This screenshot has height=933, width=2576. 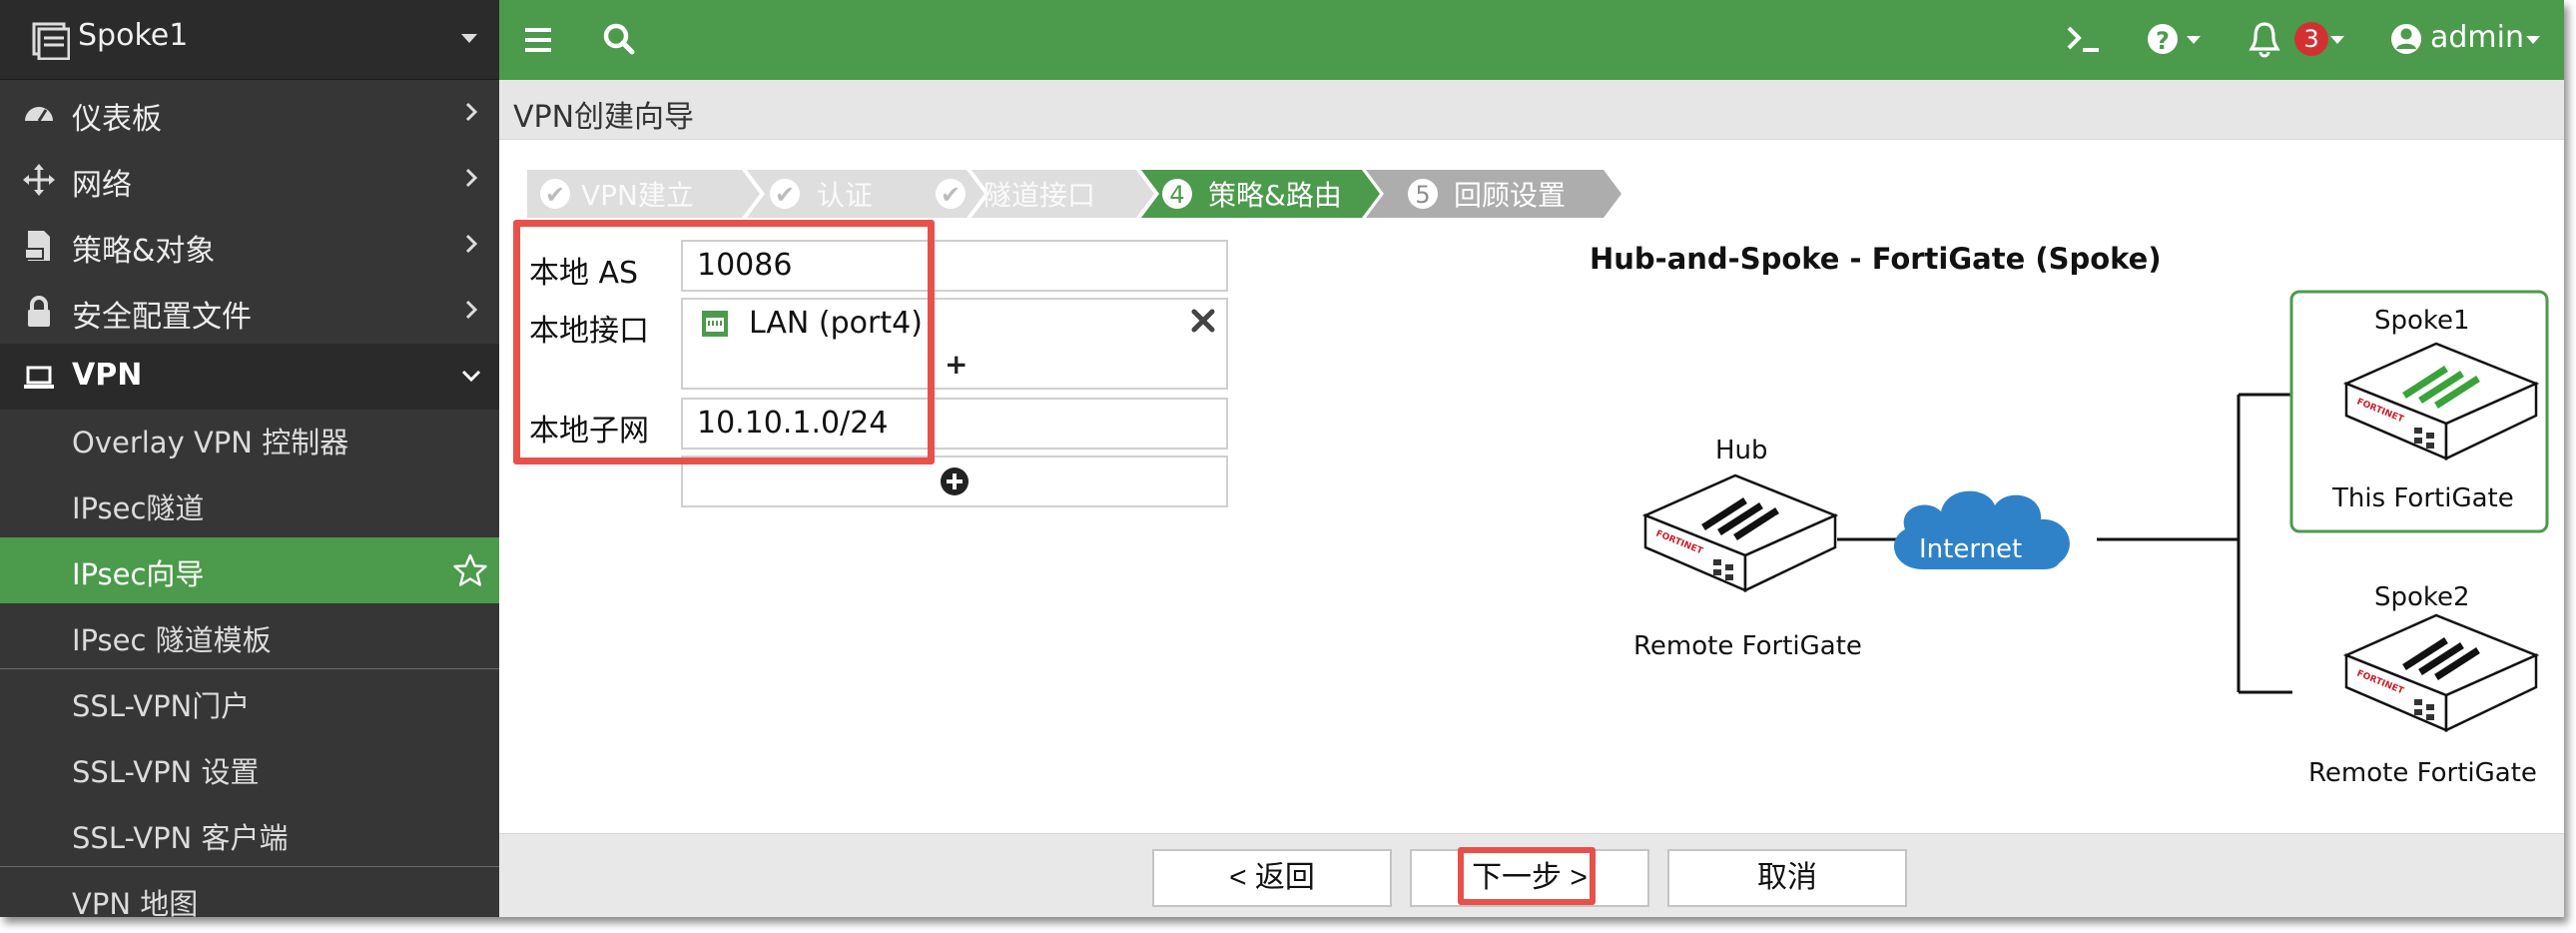 What do you see at coordinates (539, 40) in the screenshot?
I see `hamburger-menu-icon` at bounding box center [539, 40].